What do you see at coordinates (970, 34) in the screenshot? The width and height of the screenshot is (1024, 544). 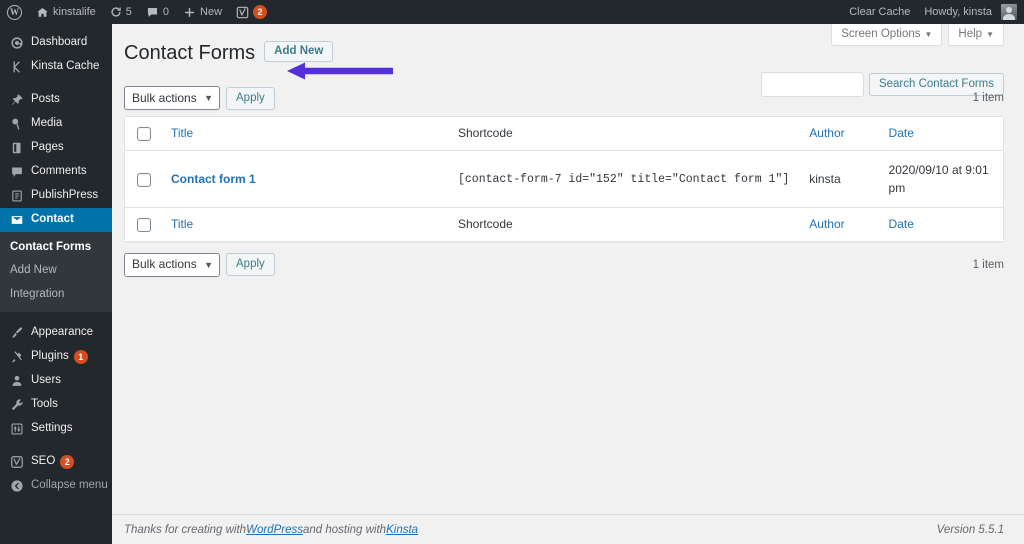 I see `help-label: Help` at bounding box center [970, 34].